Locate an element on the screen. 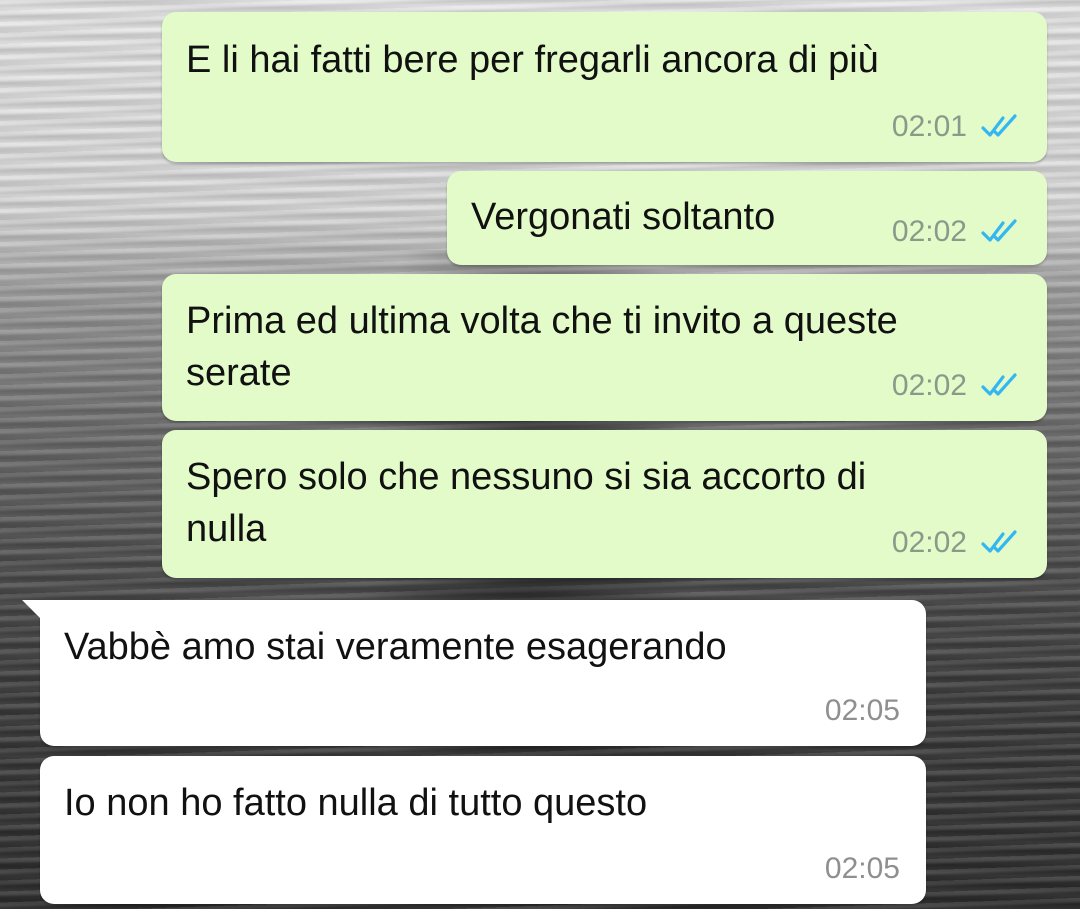 This screenshot has height=909, width=1080. message-text: Vabbè amo stai veramente esagerando is located at coordinates (395, 647).